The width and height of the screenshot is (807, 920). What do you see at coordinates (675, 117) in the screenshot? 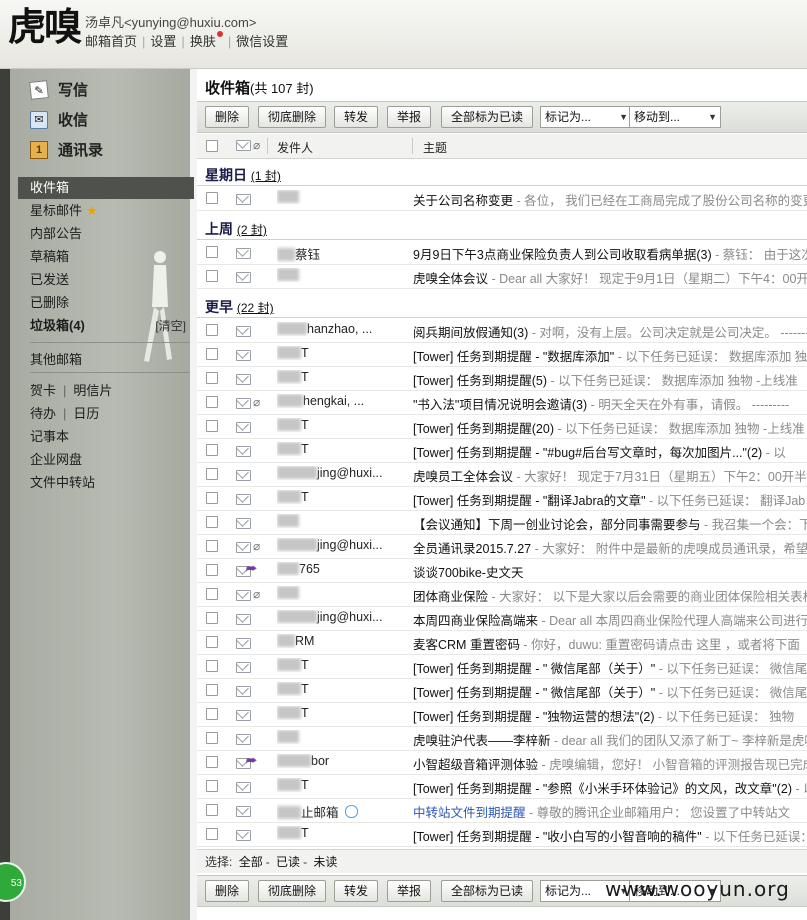
I see `move-to-select: 移动到... ▼` at bounding box center [675, 117].